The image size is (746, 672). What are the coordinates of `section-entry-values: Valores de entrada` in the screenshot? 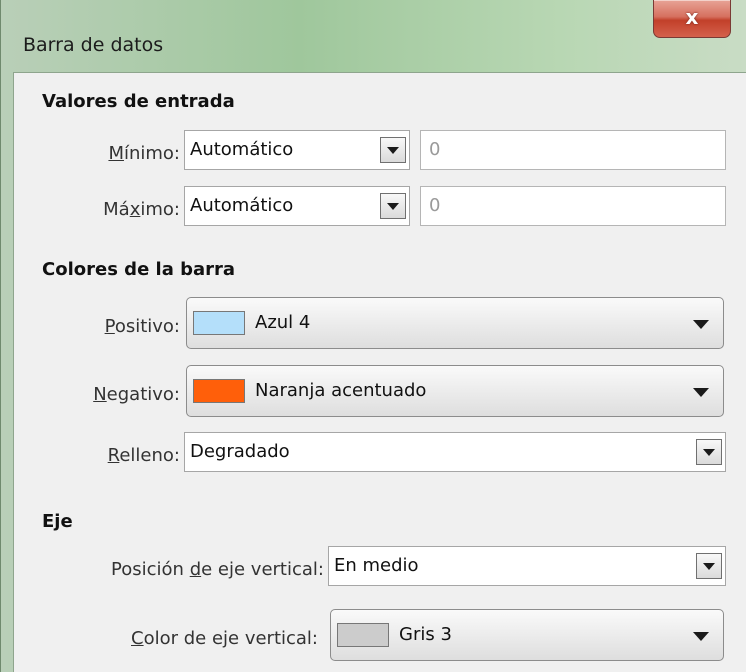 It's located at (138, 101).